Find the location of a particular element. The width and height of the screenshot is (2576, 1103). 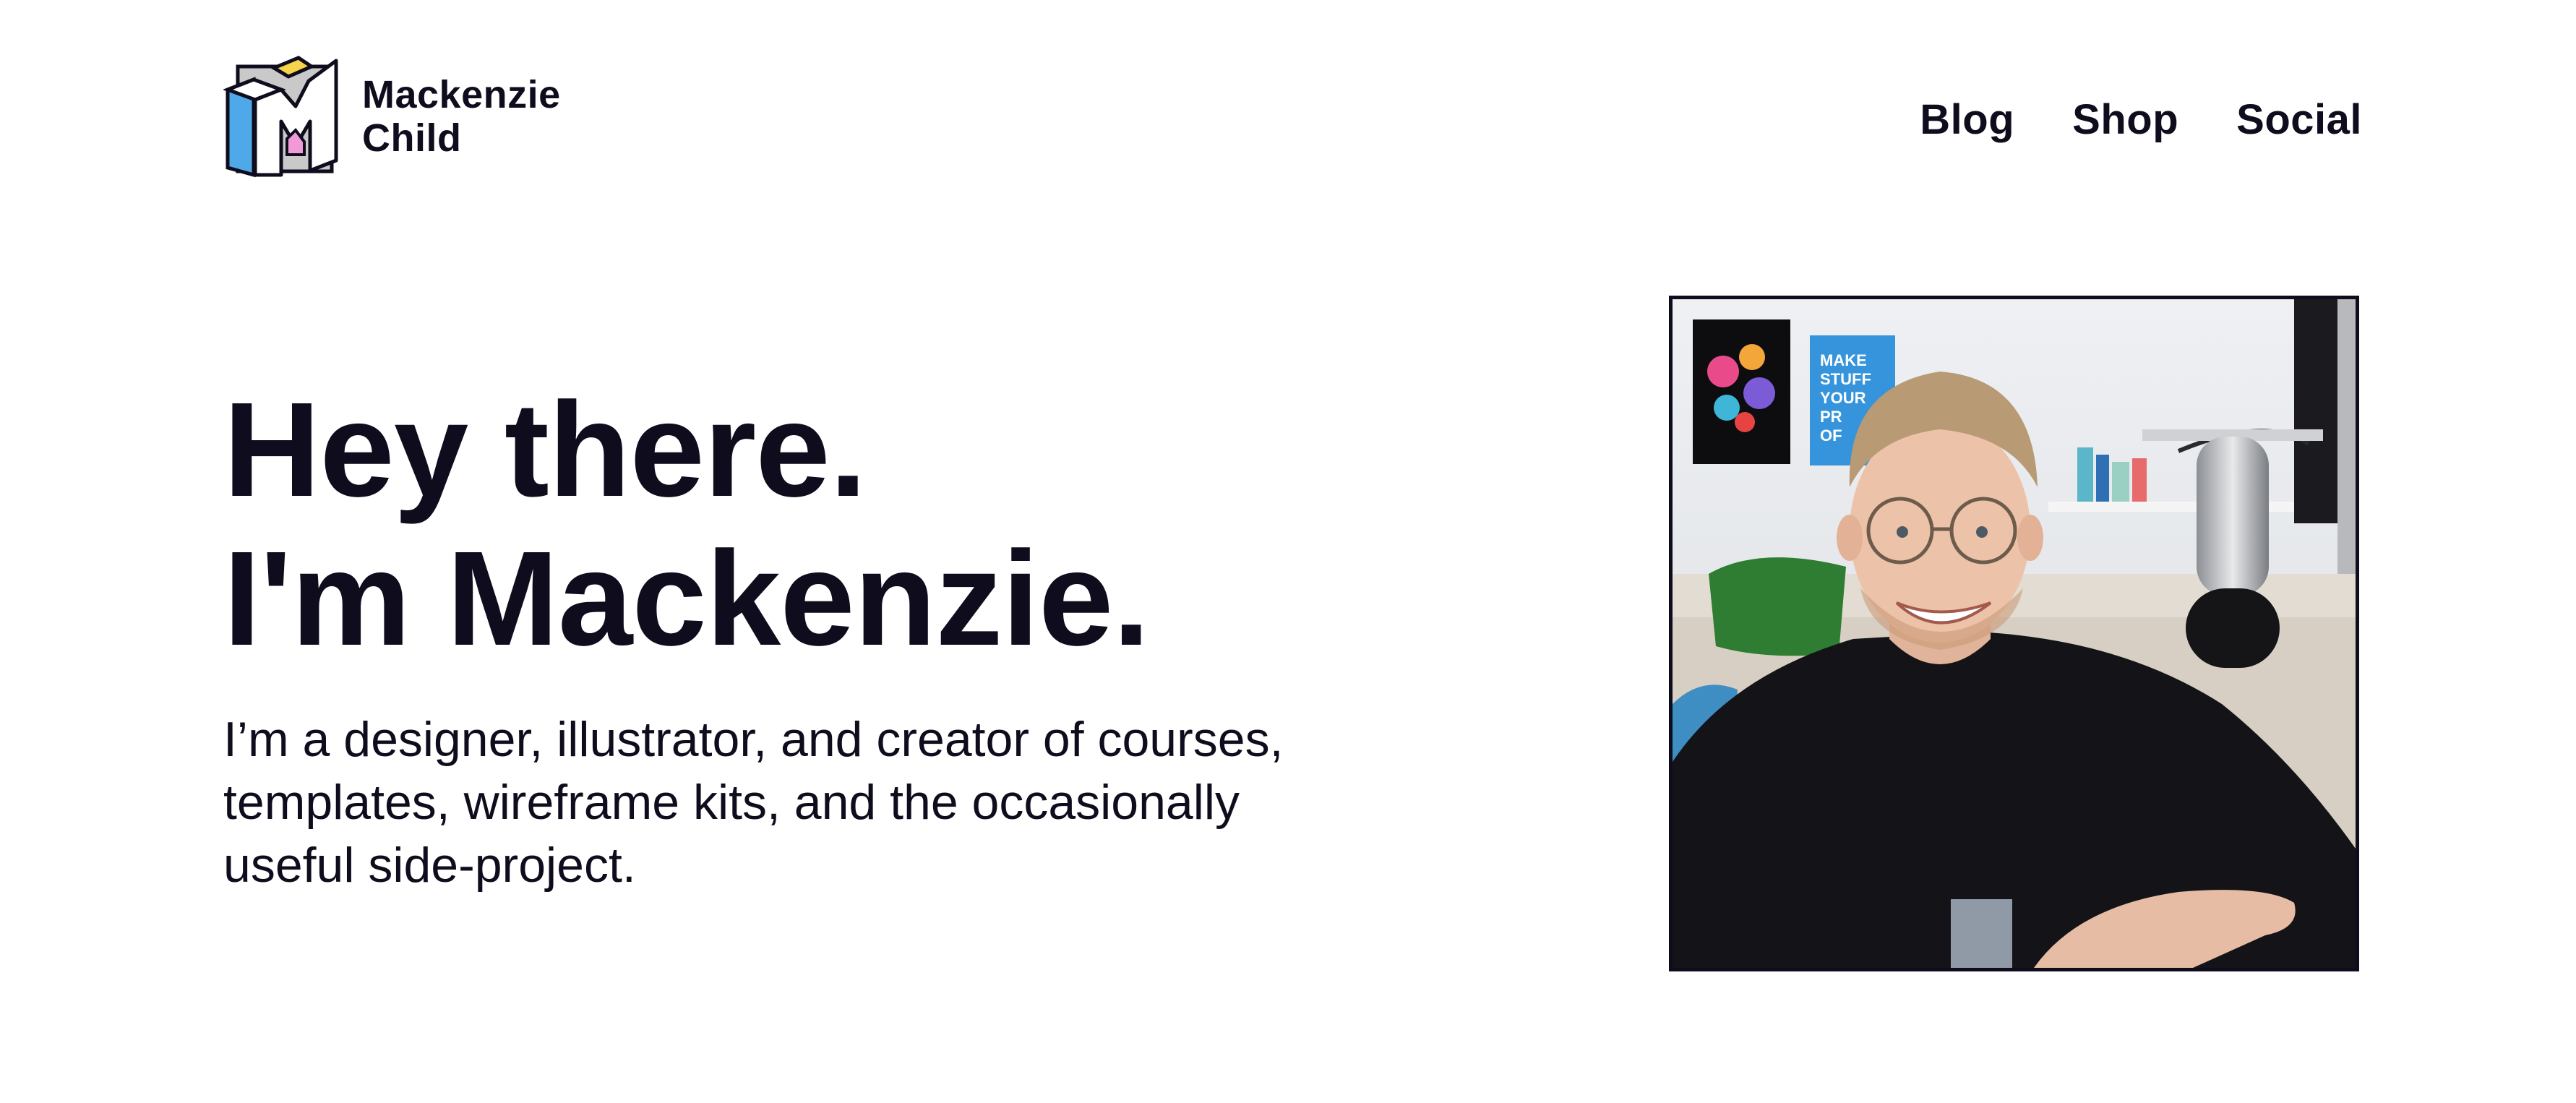

svg-text: PR is located at coordinates (1831, 417).